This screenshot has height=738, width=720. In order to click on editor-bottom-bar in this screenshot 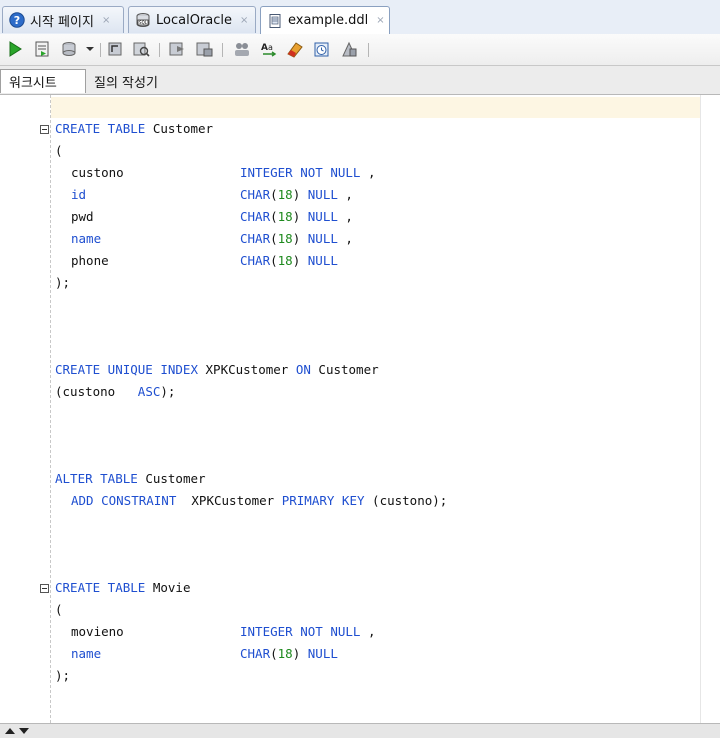, I will do `click(360, 730)`.